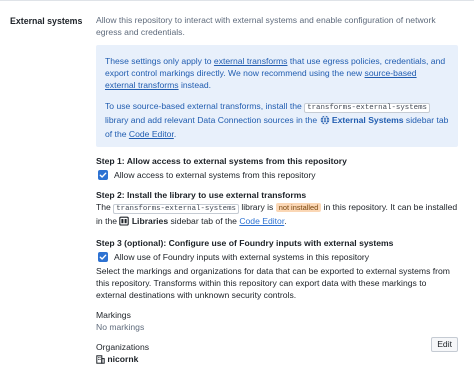  I want to click on code-editor-link-step2: Code Editor, so click(261, 221).